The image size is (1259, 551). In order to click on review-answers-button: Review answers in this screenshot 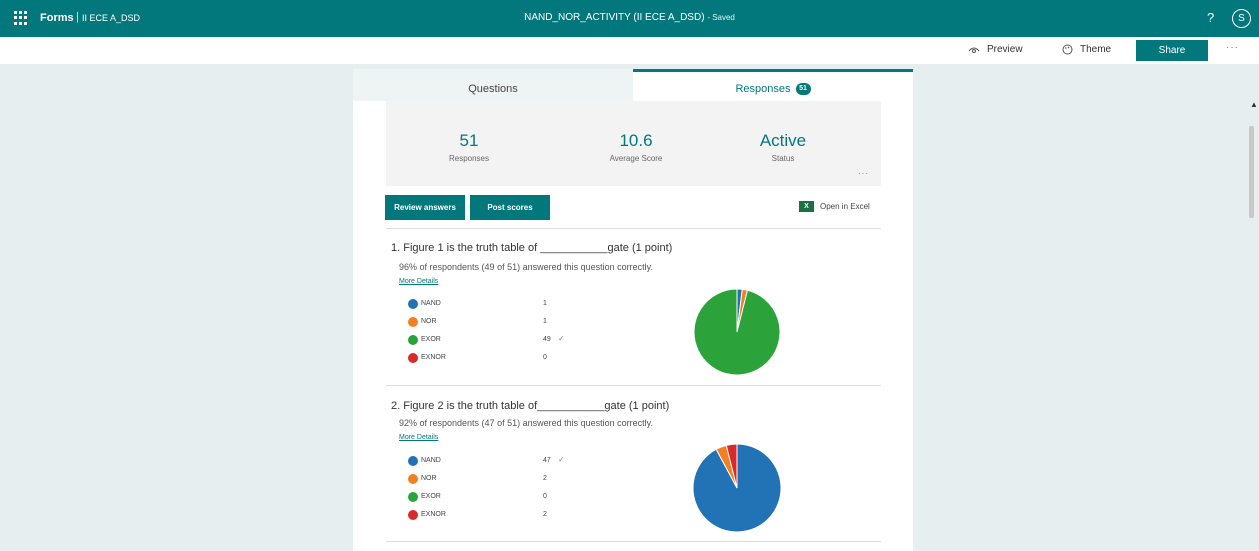, I will do `click(425, 207)`.